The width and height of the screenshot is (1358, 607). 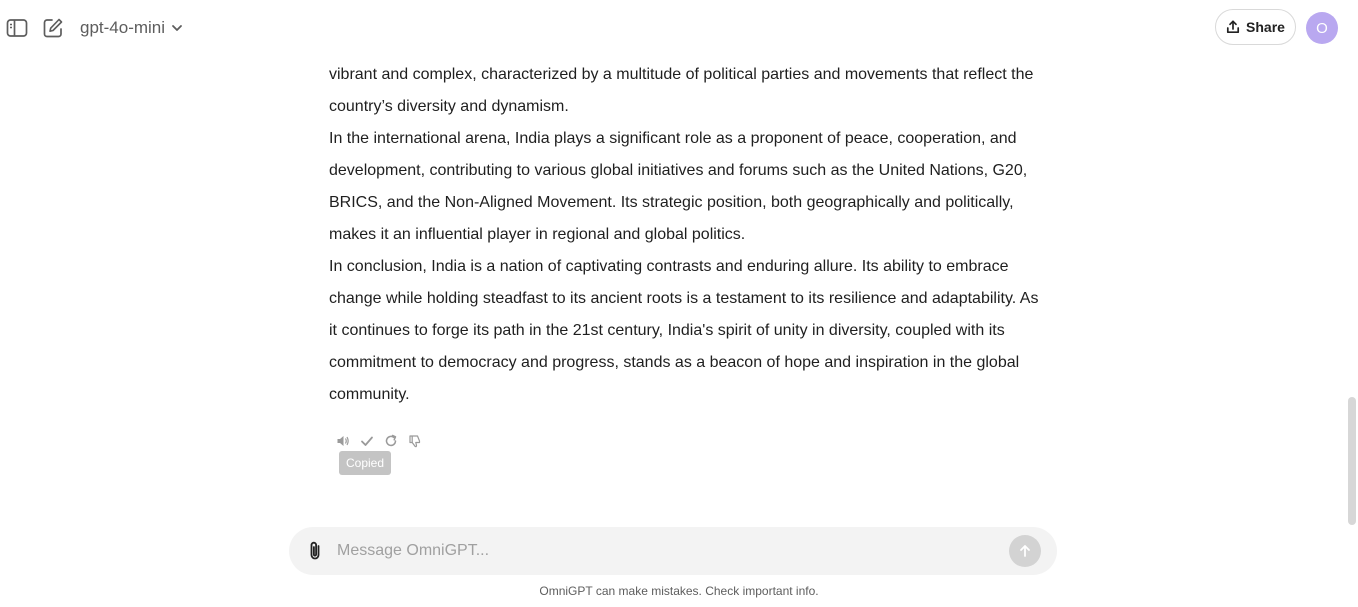 I want to click on paperclip-icon, so click(x=315, y=550).